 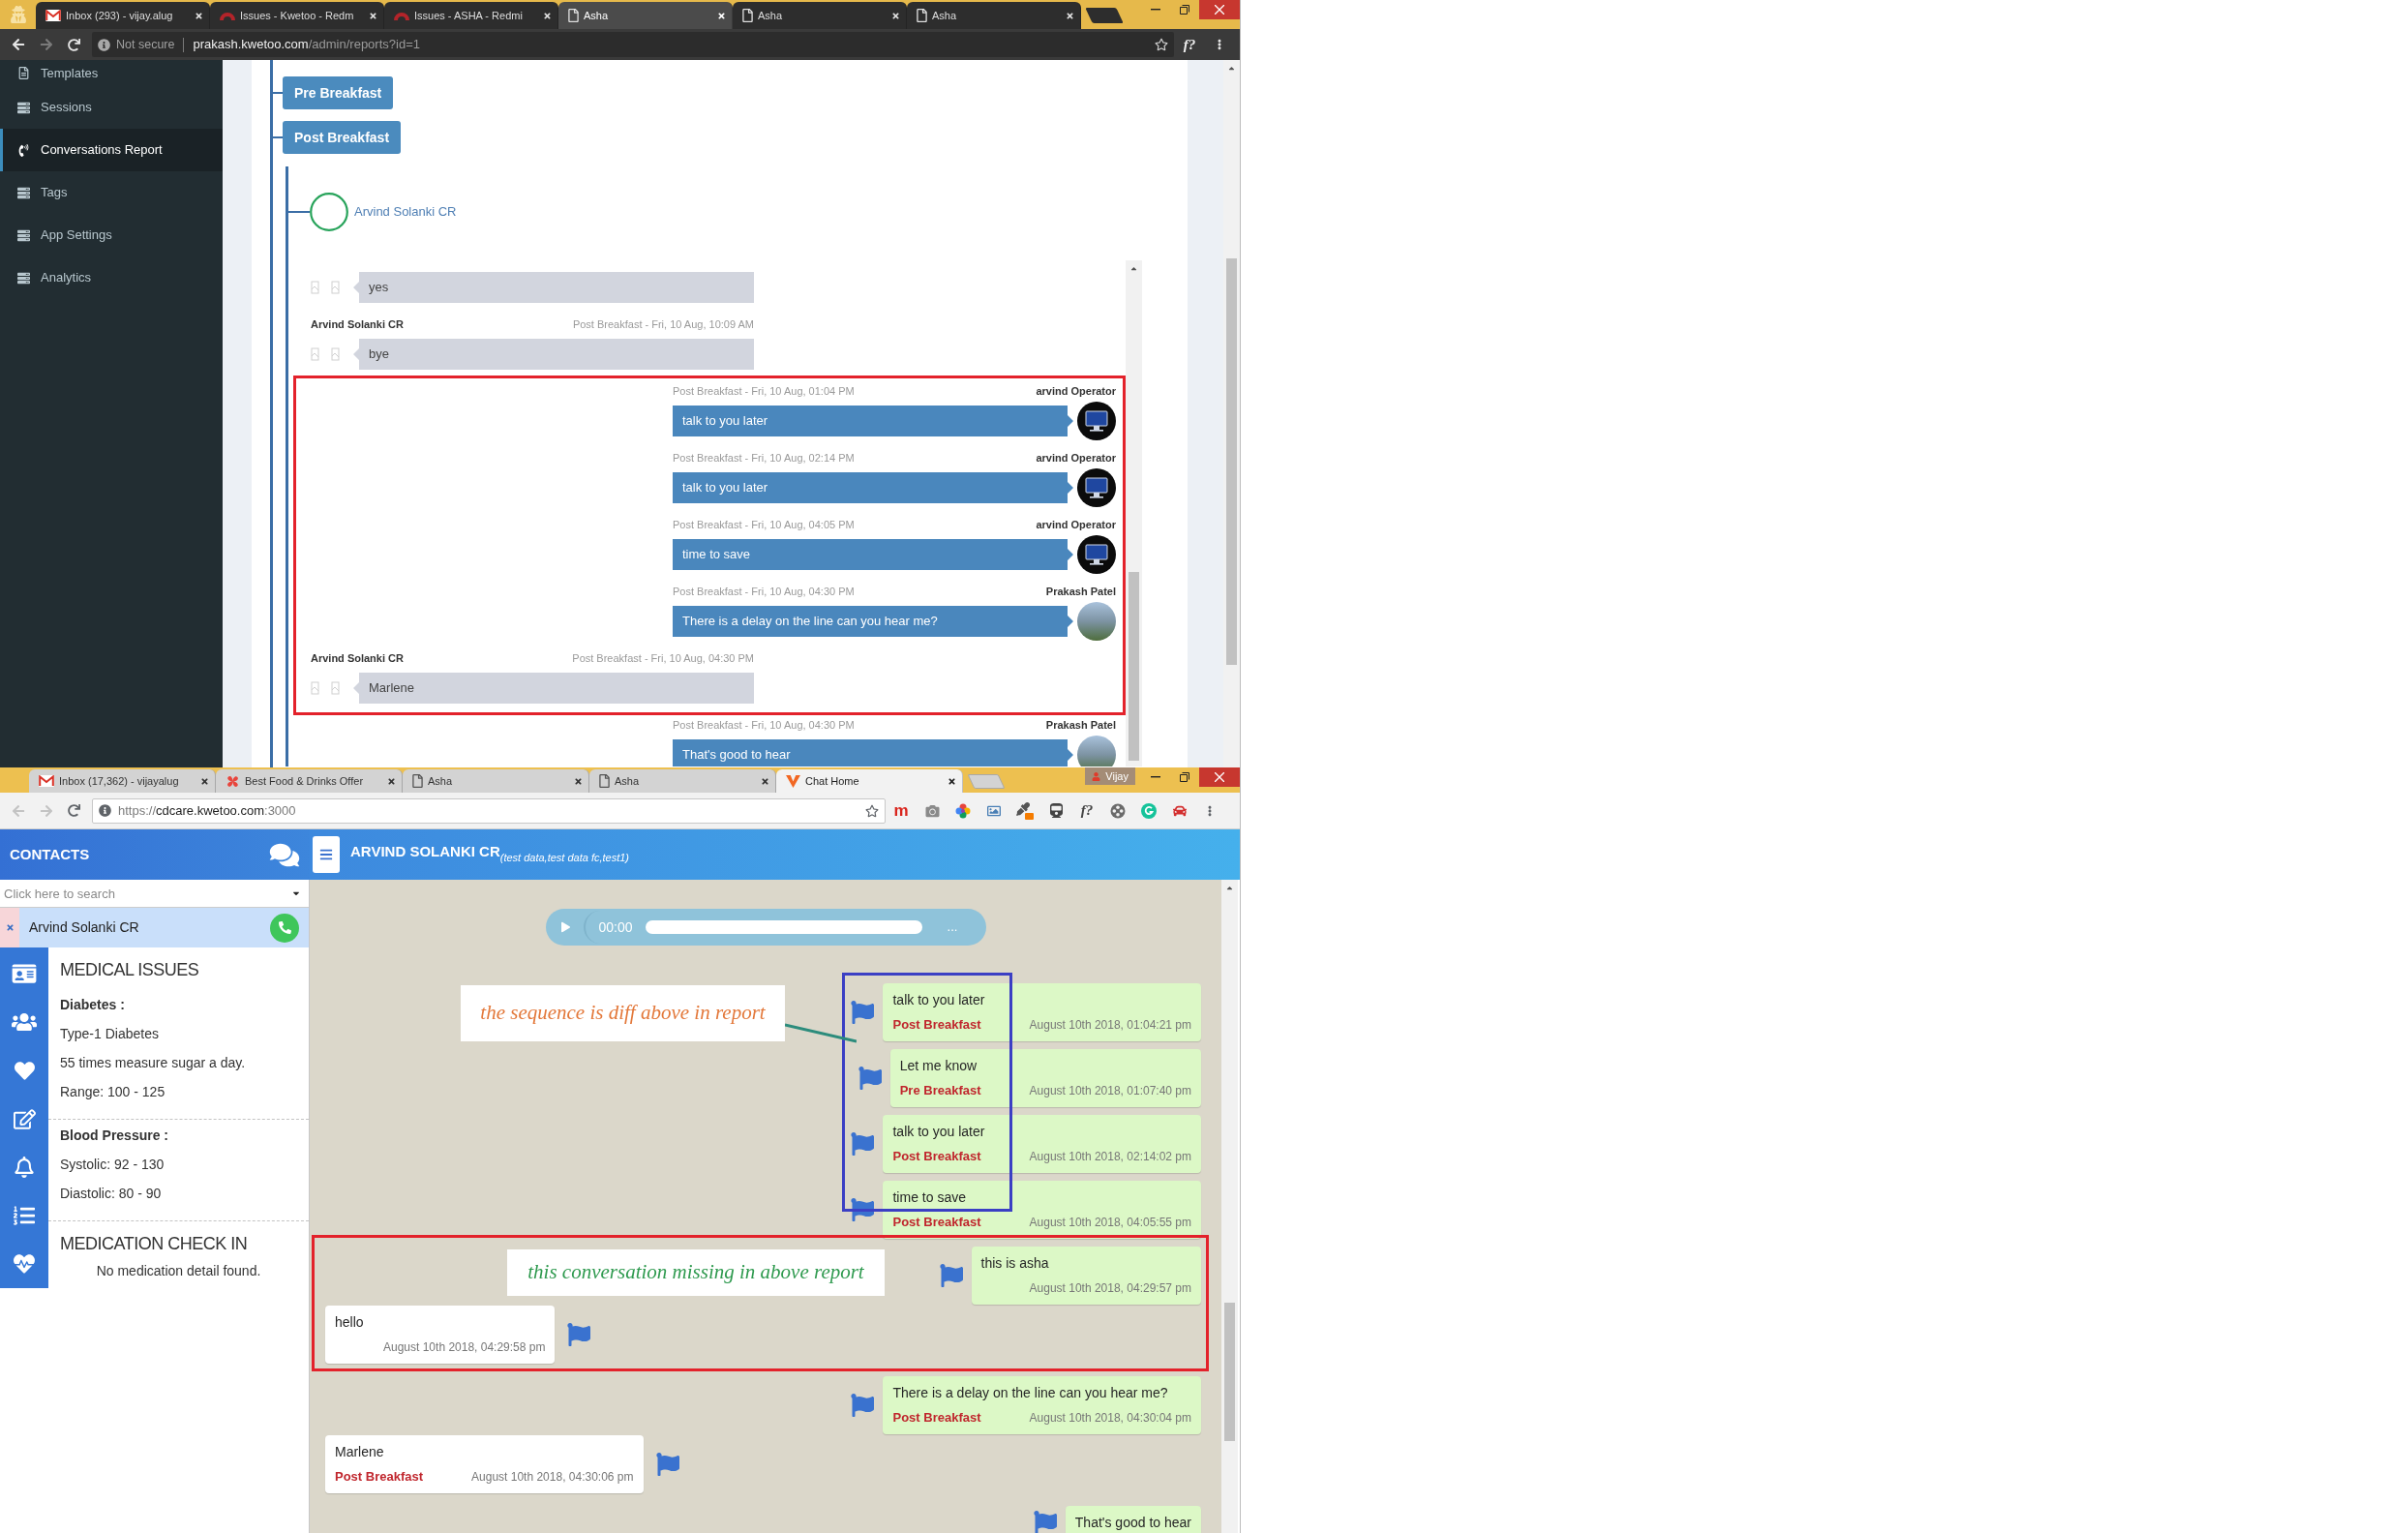 What do you see at coordinates (932, 810) in the screenshot?
I see `camera-icon` at bounding box center [932, 810].